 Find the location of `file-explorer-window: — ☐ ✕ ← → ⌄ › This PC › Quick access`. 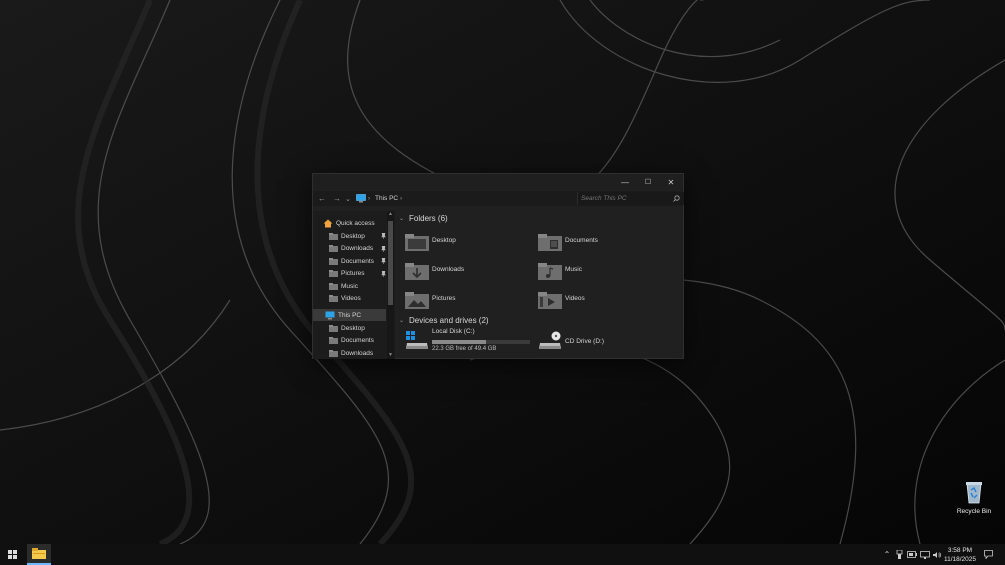

file-explorer-window: — ☐ ✕ ← → ⌄ › This PC › Quick access is located at coordinates (498, 266).